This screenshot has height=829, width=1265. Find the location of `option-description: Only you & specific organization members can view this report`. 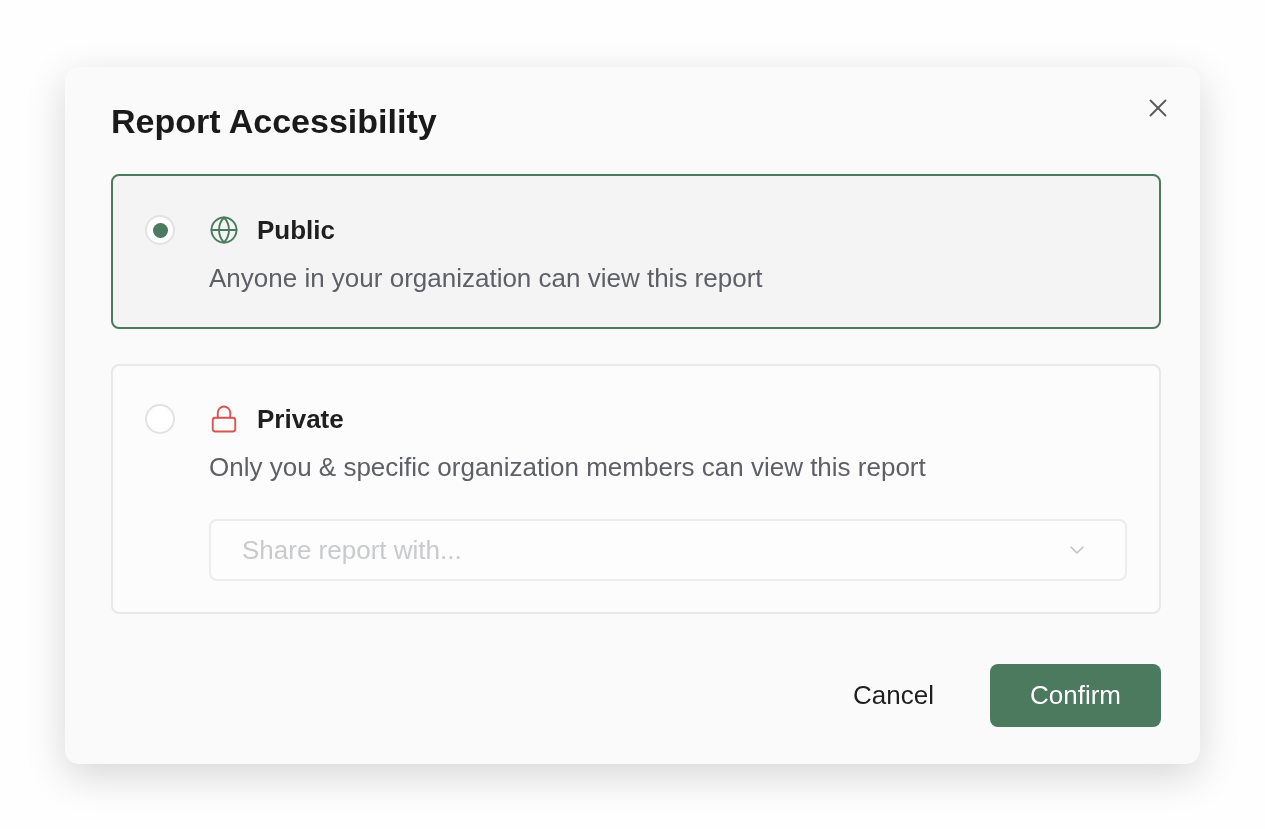

option-description: Only you & specific organization members can view this report is located at coordinates (568, 467).